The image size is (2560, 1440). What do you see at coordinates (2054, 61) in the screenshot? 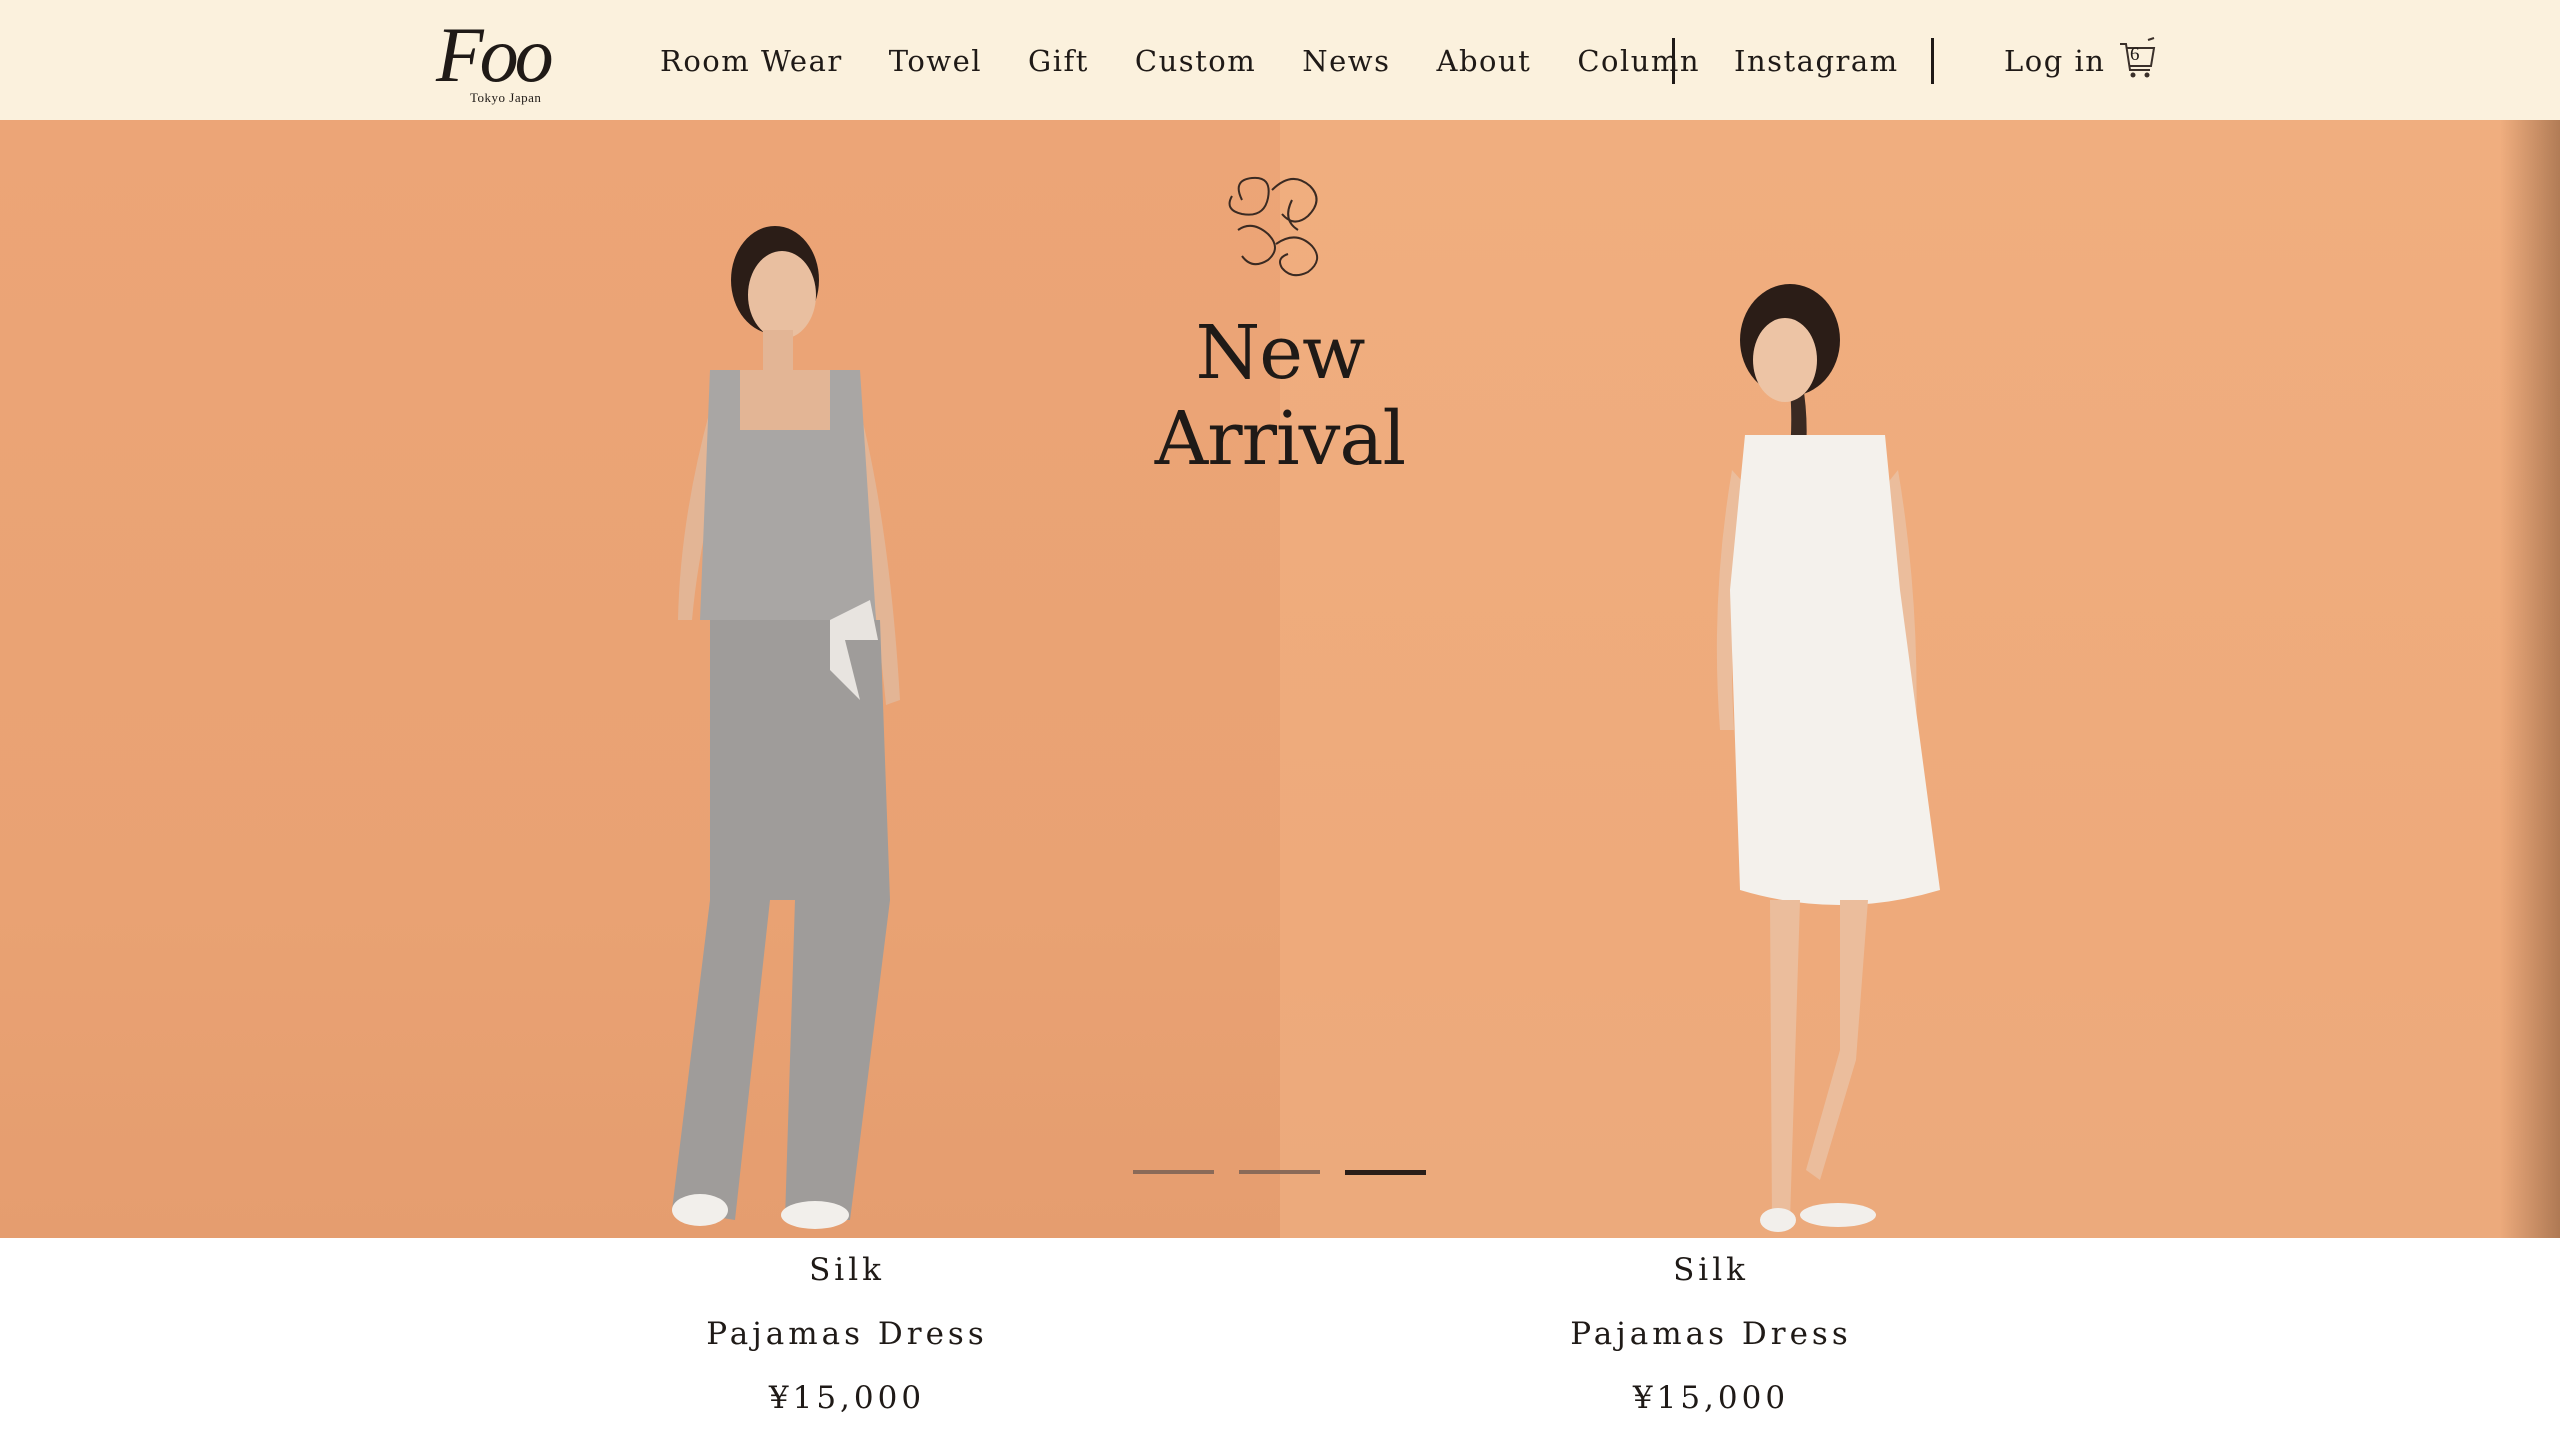
I see `login-link: Log in` at bounding box center [2054, 61].